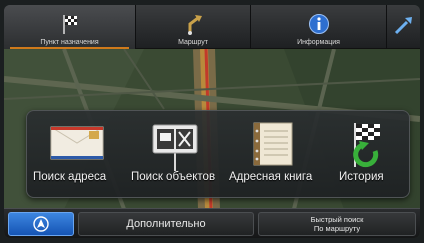 The image size is (424, 243). I want to click on tab-destination: Пункт назначения, so click(70, 27).